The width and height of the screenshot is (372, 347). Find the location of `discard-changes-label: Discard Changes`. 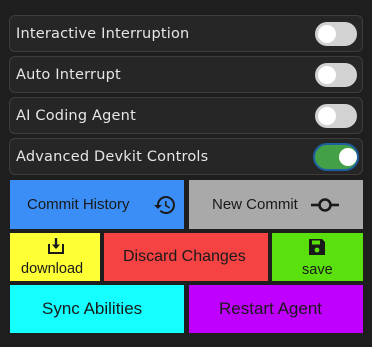

discard-changes-label: Discard Changes is located at coordinates (184, 256).